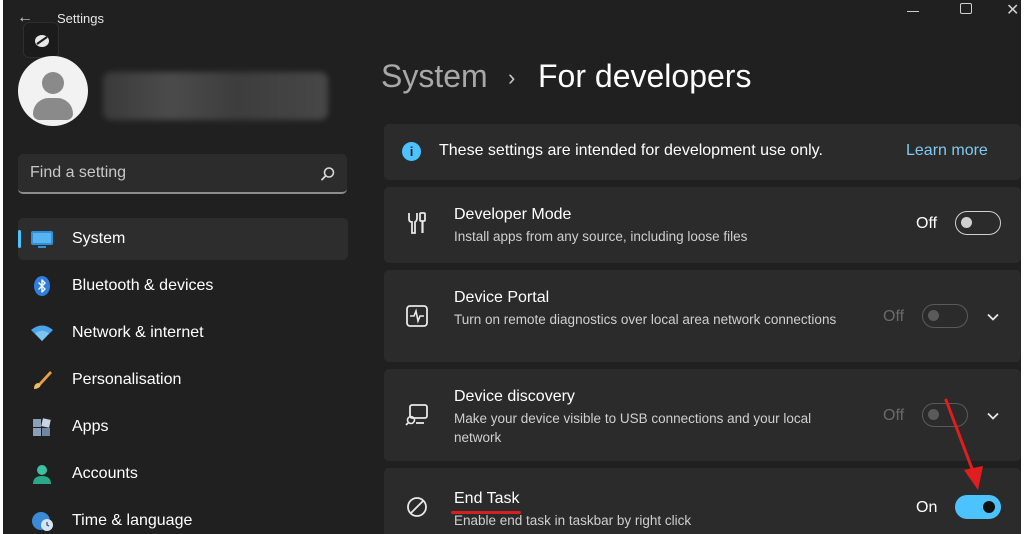 This screenshot has width=1024, height=534. Describe the element at coordinates (966, 8) in the screenshot. I see `maximize-button` at that location.